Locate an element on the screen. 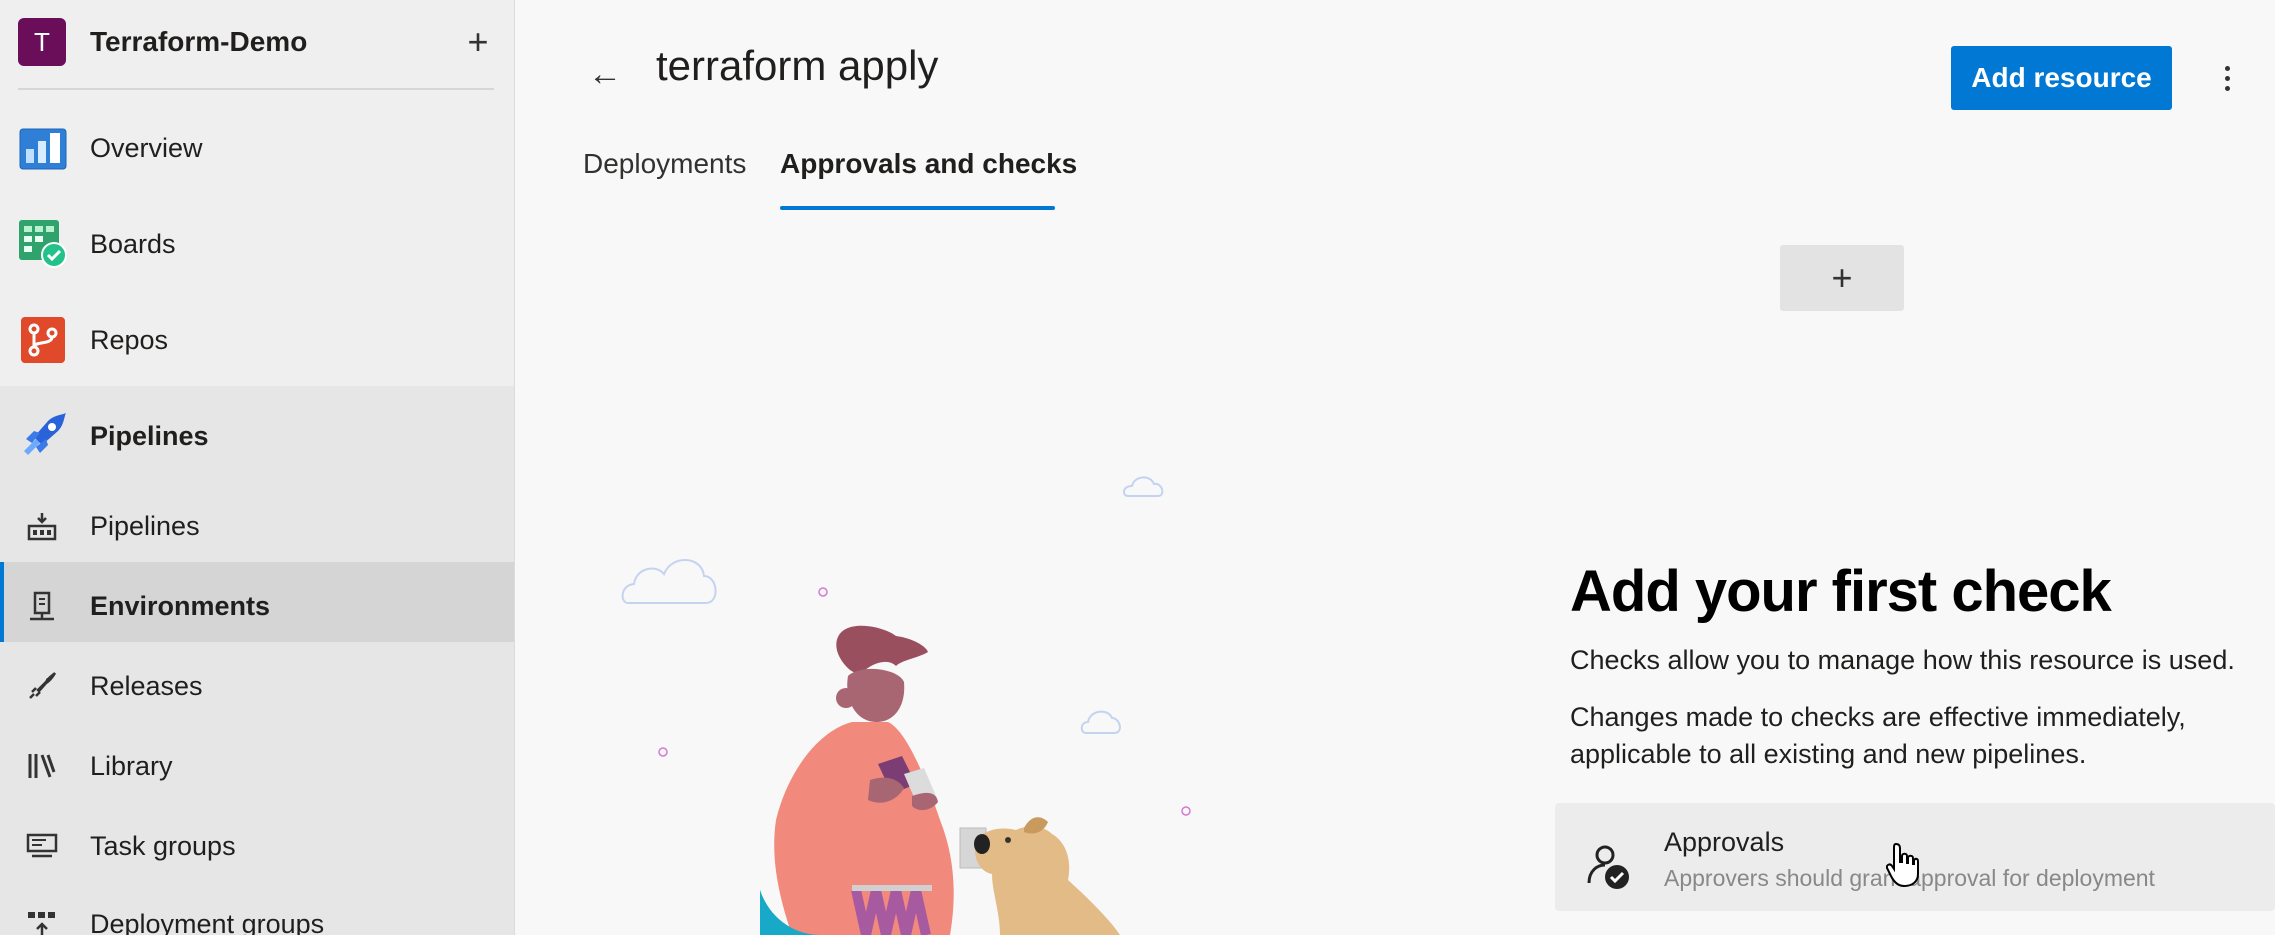 The image size is (2275, 935). sidebar-item-label: Repos is located at coordinates (129, 339).